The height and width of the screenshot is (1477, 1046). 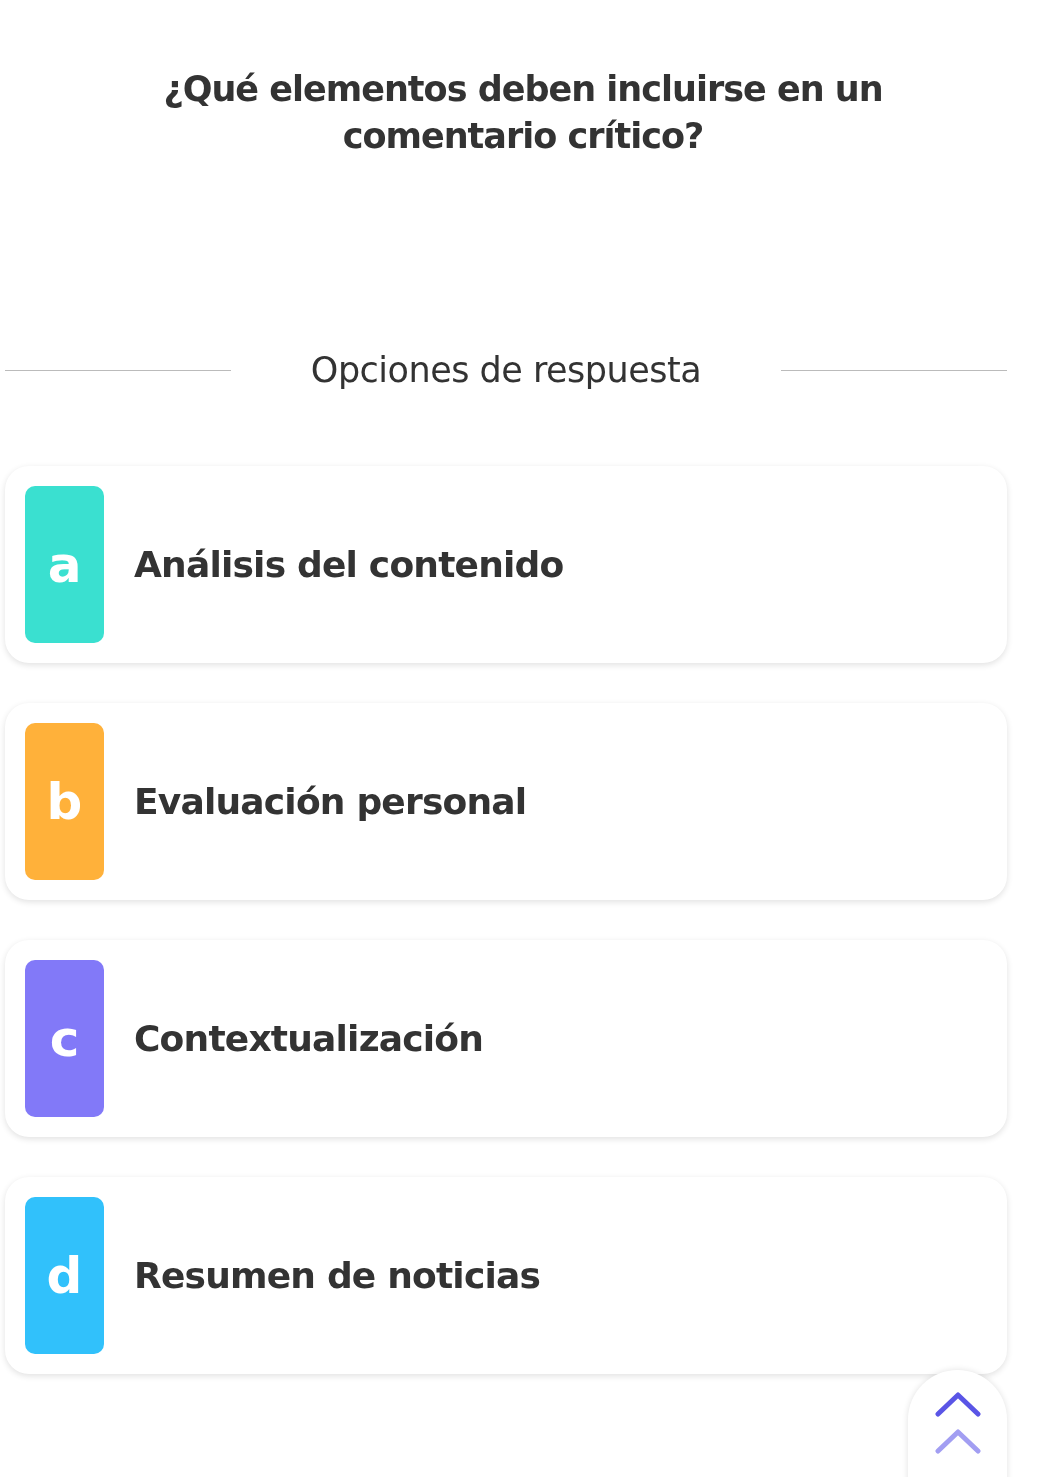 I want to click on scroll-up-button, so click(x=957, y=1423).